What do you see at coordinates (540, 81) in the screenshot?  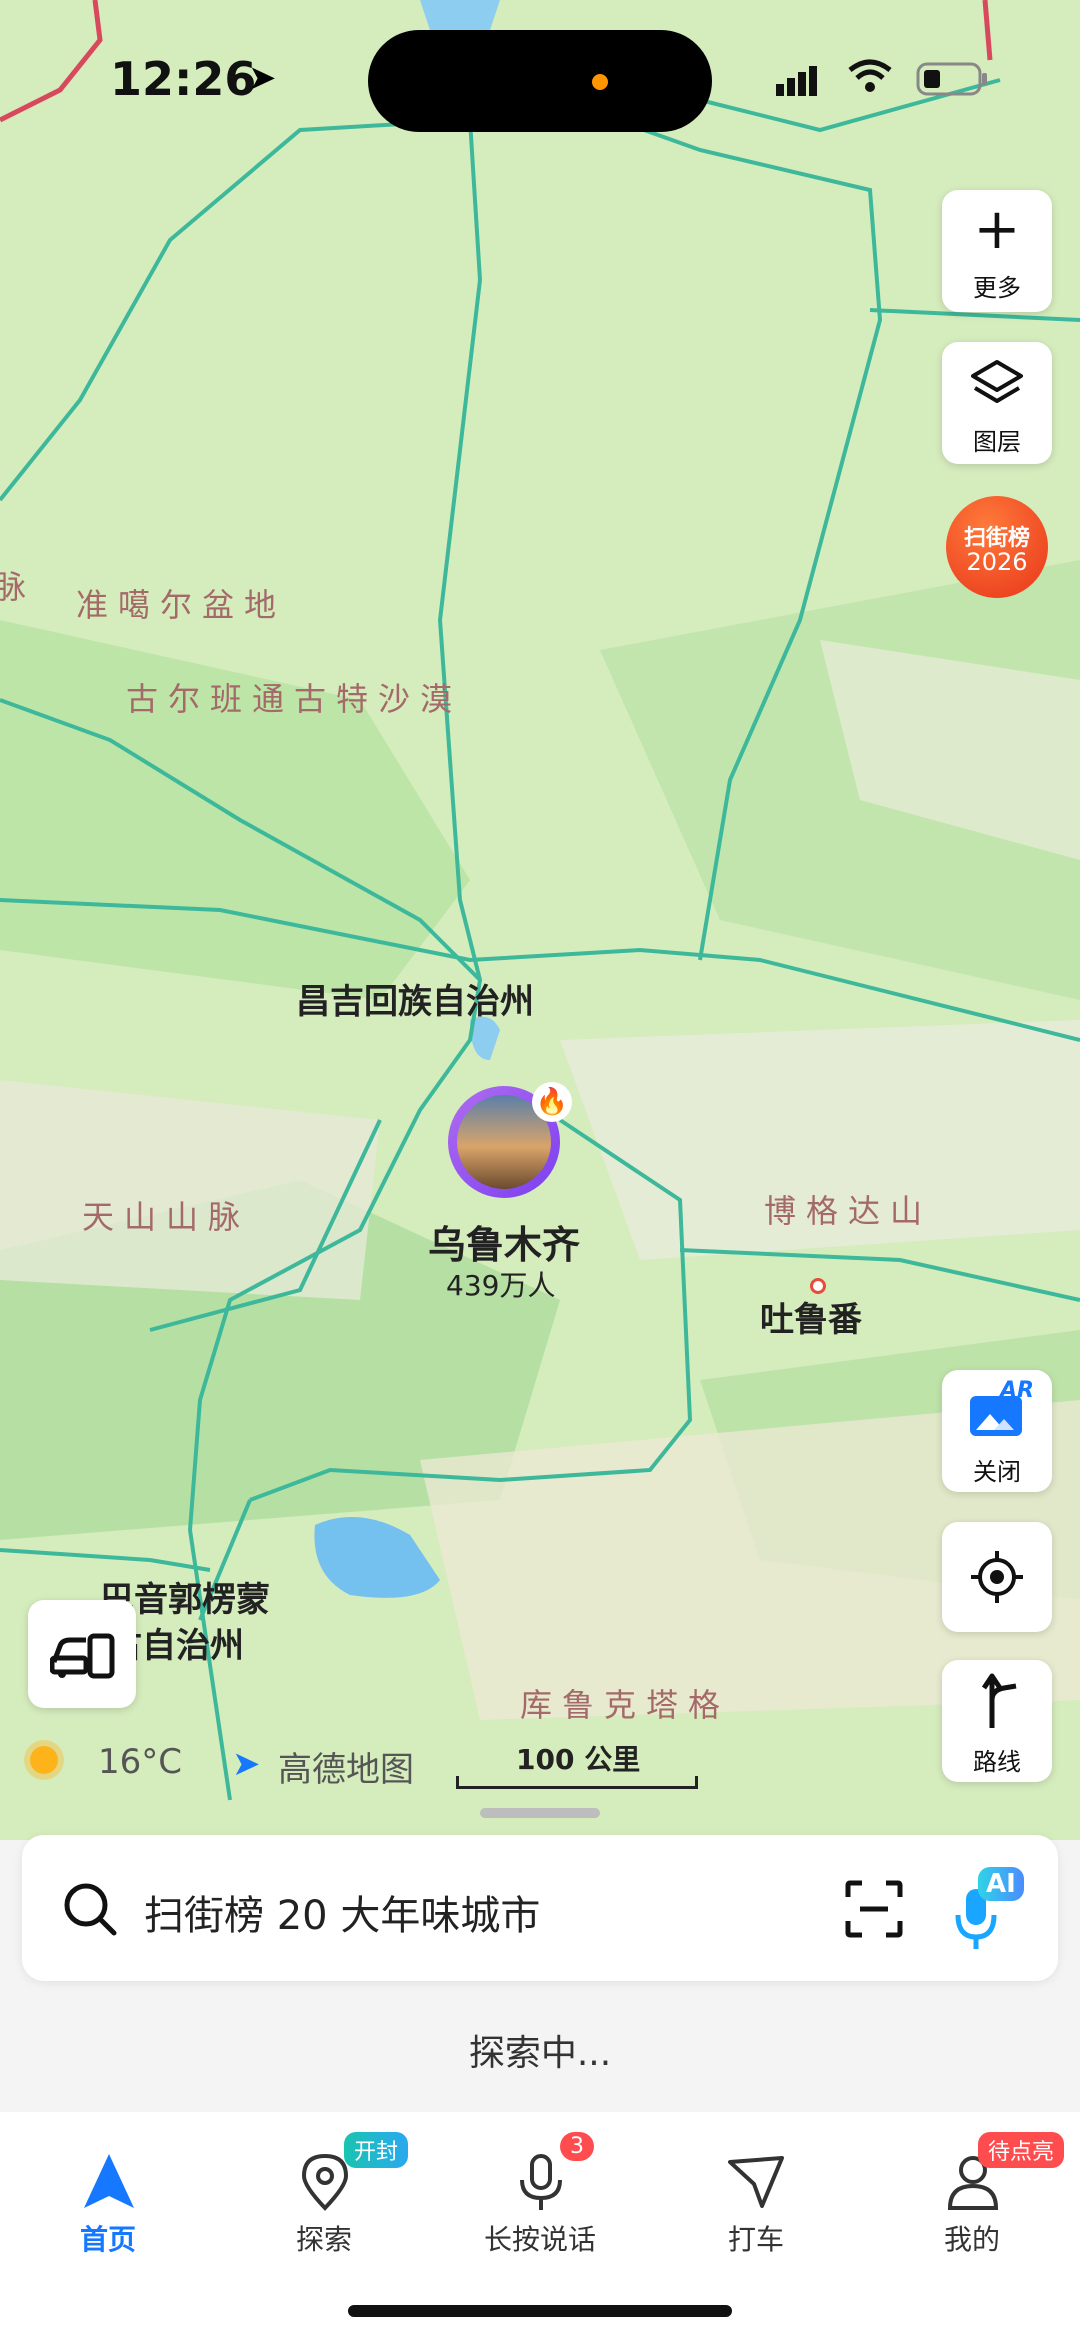 I see `dynamic-island` at bounding box center [540, 81].